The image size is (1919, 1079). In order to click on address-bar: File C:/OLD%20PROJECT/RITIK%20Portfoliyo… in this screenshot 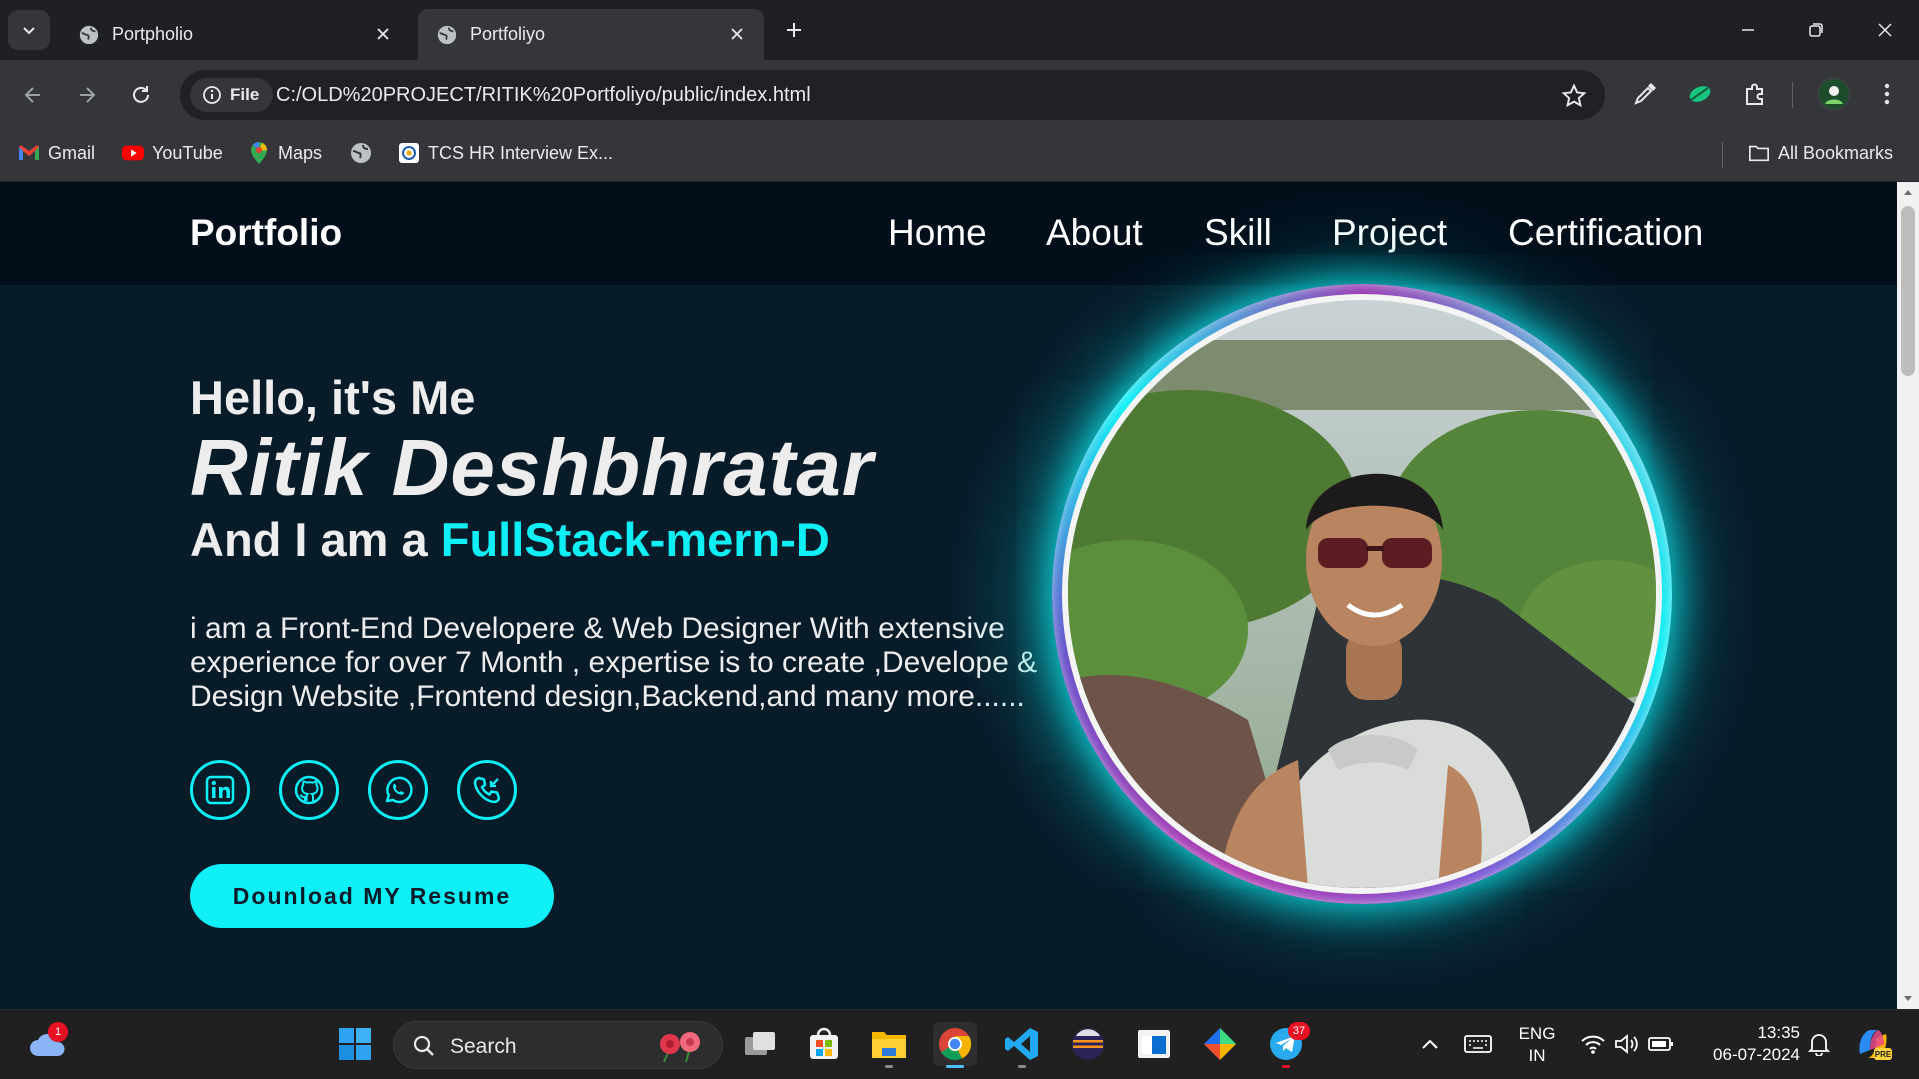, I will do `click(892, 95)`.